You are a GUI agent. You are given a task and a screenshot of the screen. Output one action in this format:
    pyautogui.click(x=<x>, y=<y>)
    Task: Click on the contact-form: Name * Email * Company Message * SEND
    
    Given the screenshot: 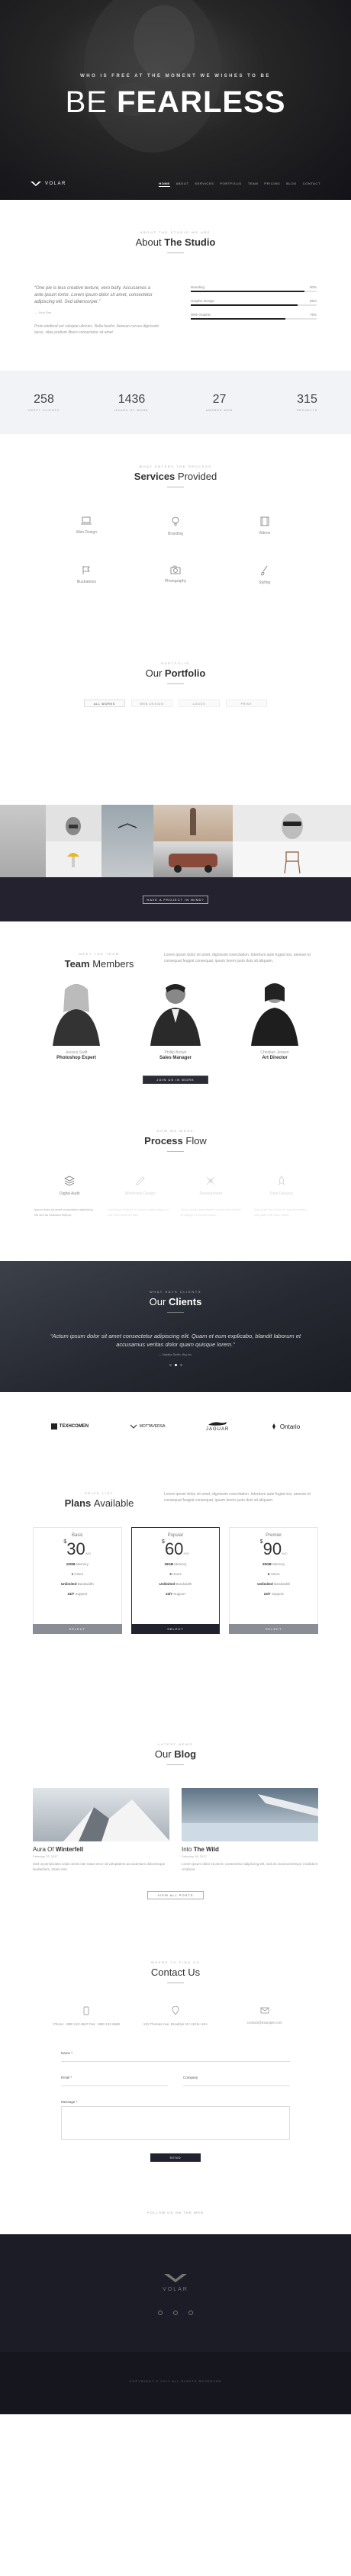 What is the action you would take?
    pyautogui.click(x=175, y=2106)
    